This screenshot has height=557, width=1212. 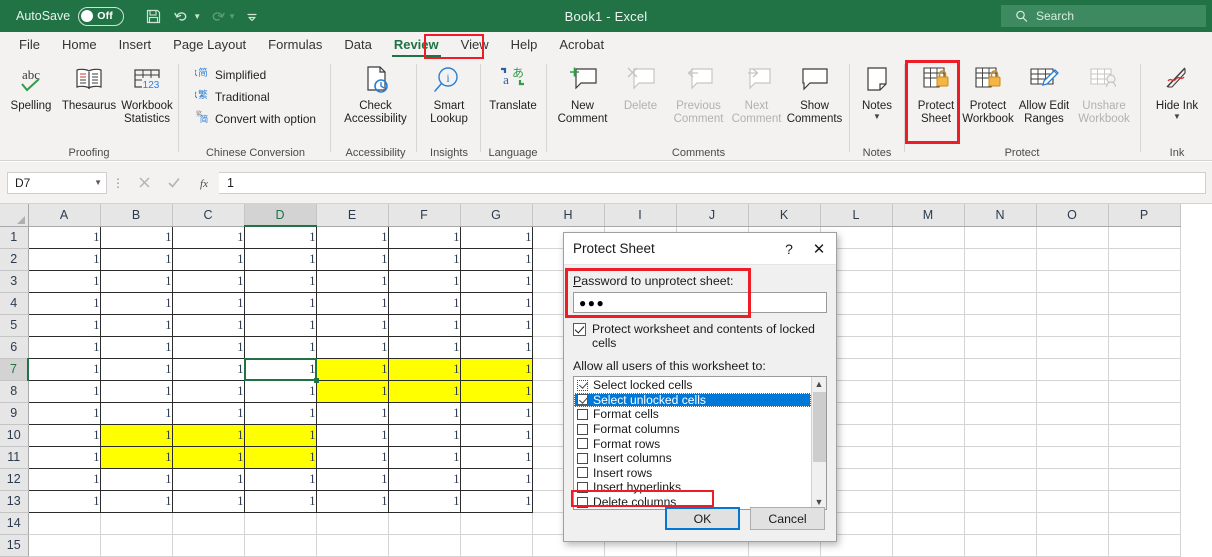 What do you see at coordinates (424, 523) in the screenshot?
I see `cell-f14` at bounding box center [424, 523].